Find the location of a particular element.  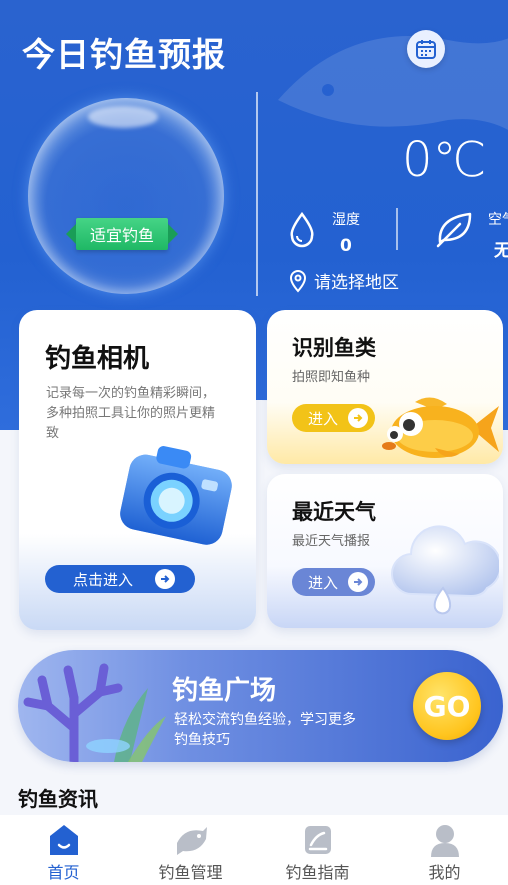

news-section-title: 钓鱼资讯 is located at coordinates (58, 799).